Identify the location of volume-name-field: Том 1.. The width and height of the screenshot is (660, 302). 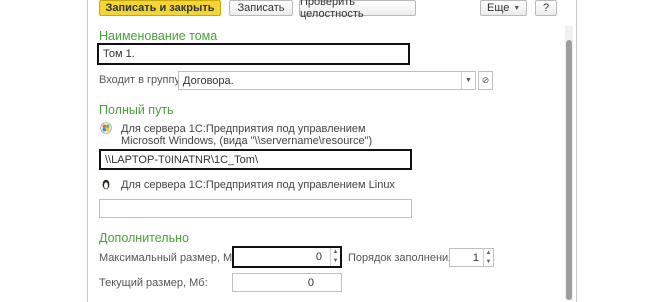
(253, 54).